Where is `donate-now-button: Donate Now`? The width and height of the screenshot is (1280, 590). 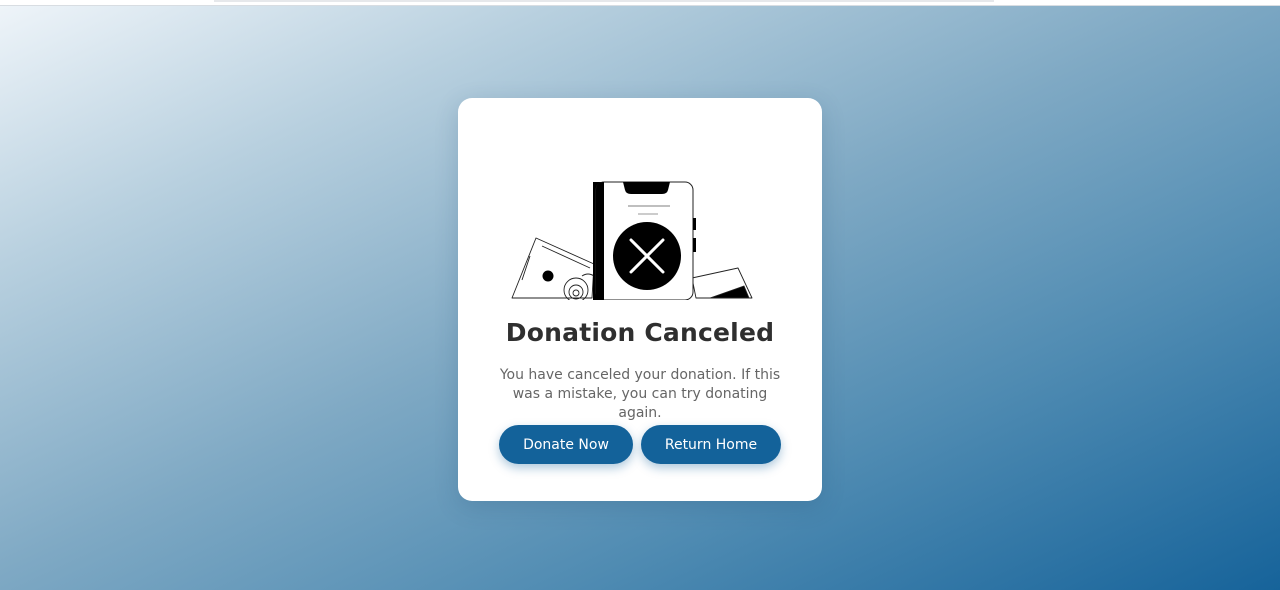
donate-now-button: Donate Now is located at coordinates (566, 444).